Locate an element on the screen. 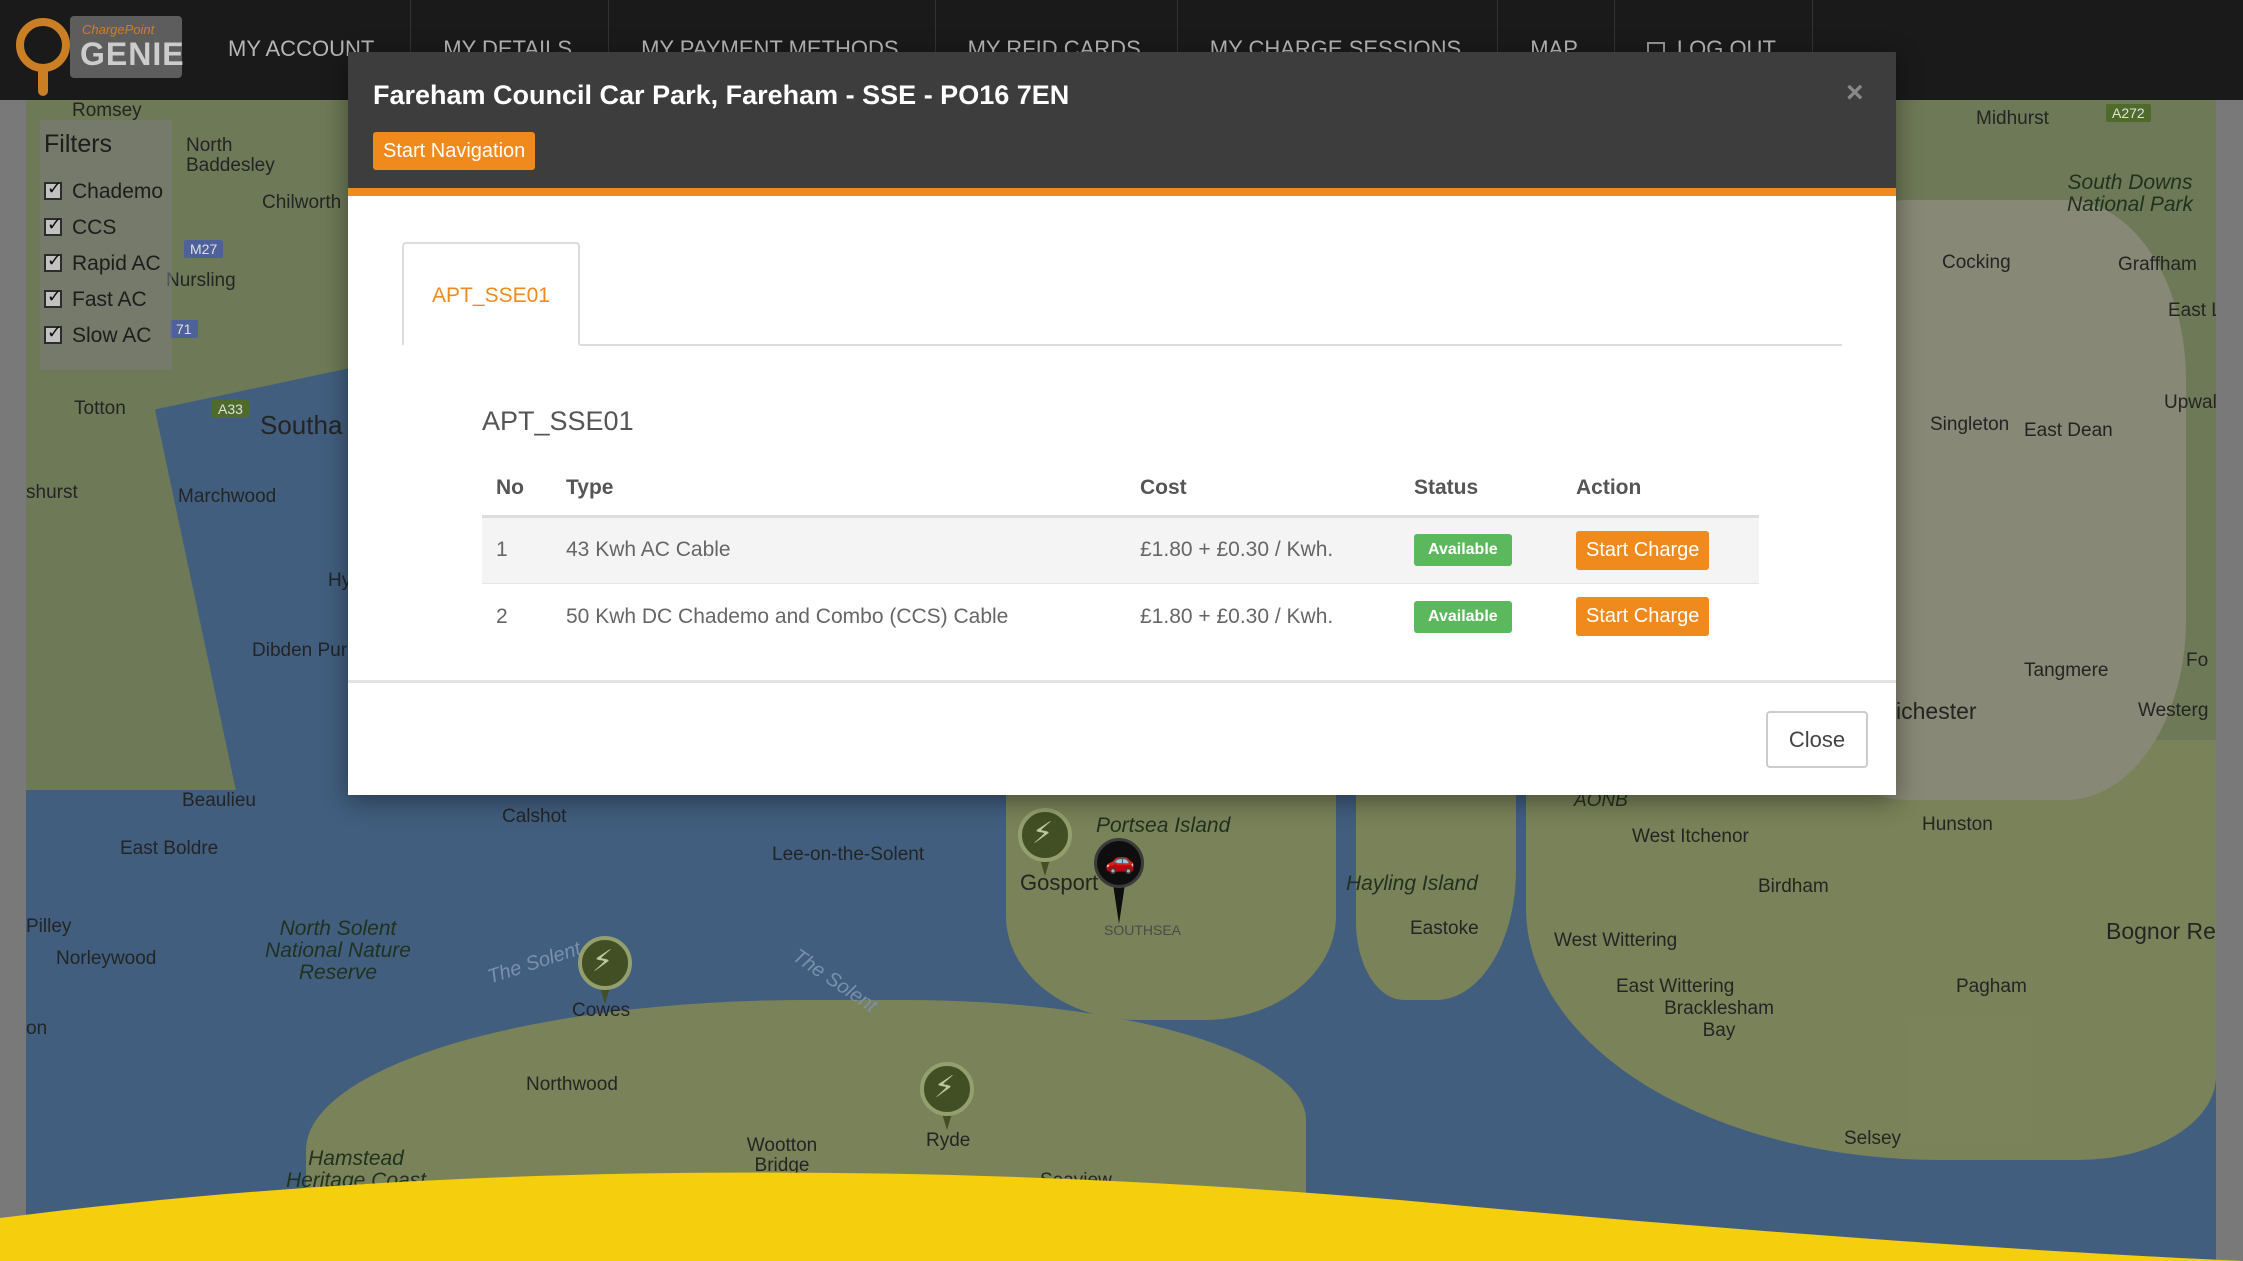 This screenshot has height=1261, width=2243. col-type: Type is located at coordinates (839, 490).